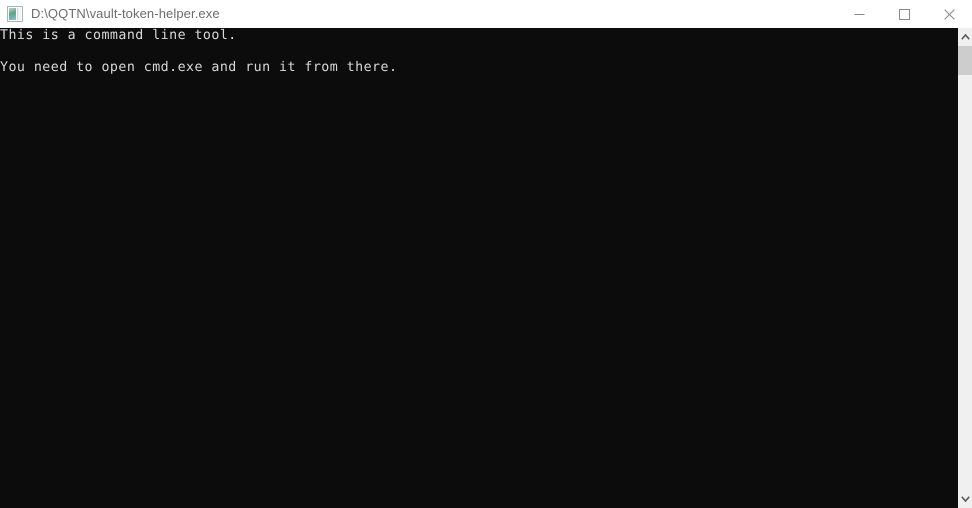  Describe the element at coordinates (12, 14) in the screenshot. I see `console-app-icon-glyph-left` at that location.